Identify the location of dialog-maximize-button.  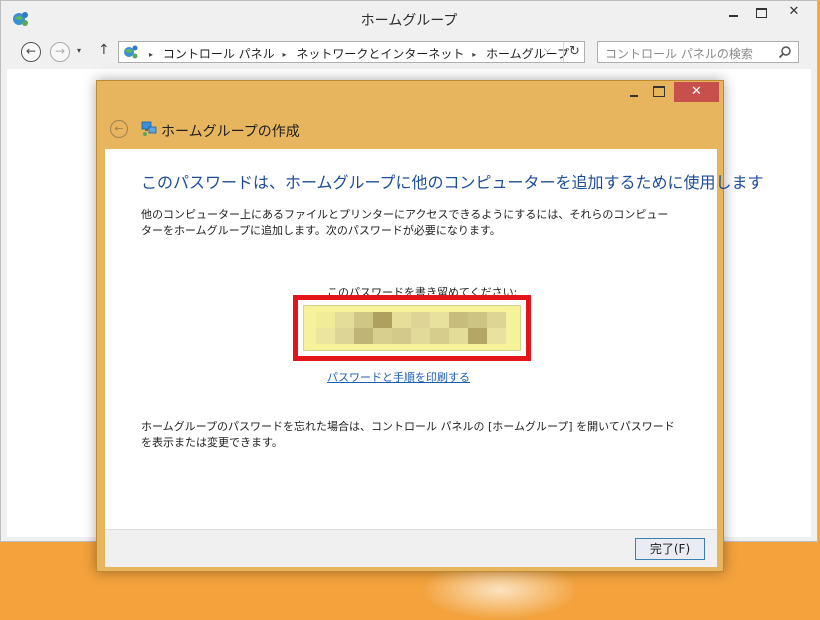
(659, 91).